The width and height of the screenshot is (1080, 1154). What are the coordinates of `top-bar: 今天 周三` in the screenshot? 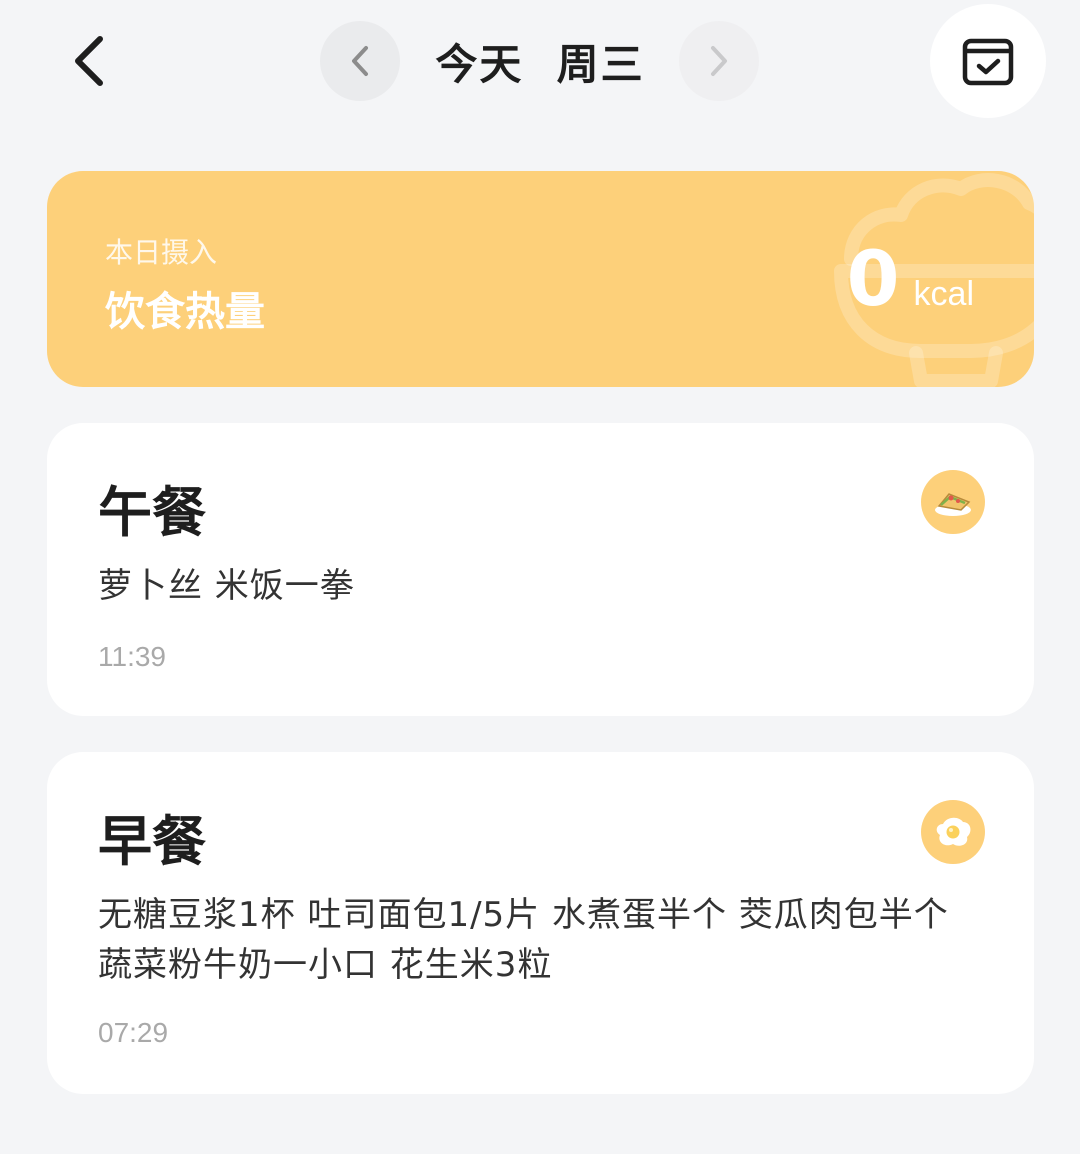 It's located at (540, 62).